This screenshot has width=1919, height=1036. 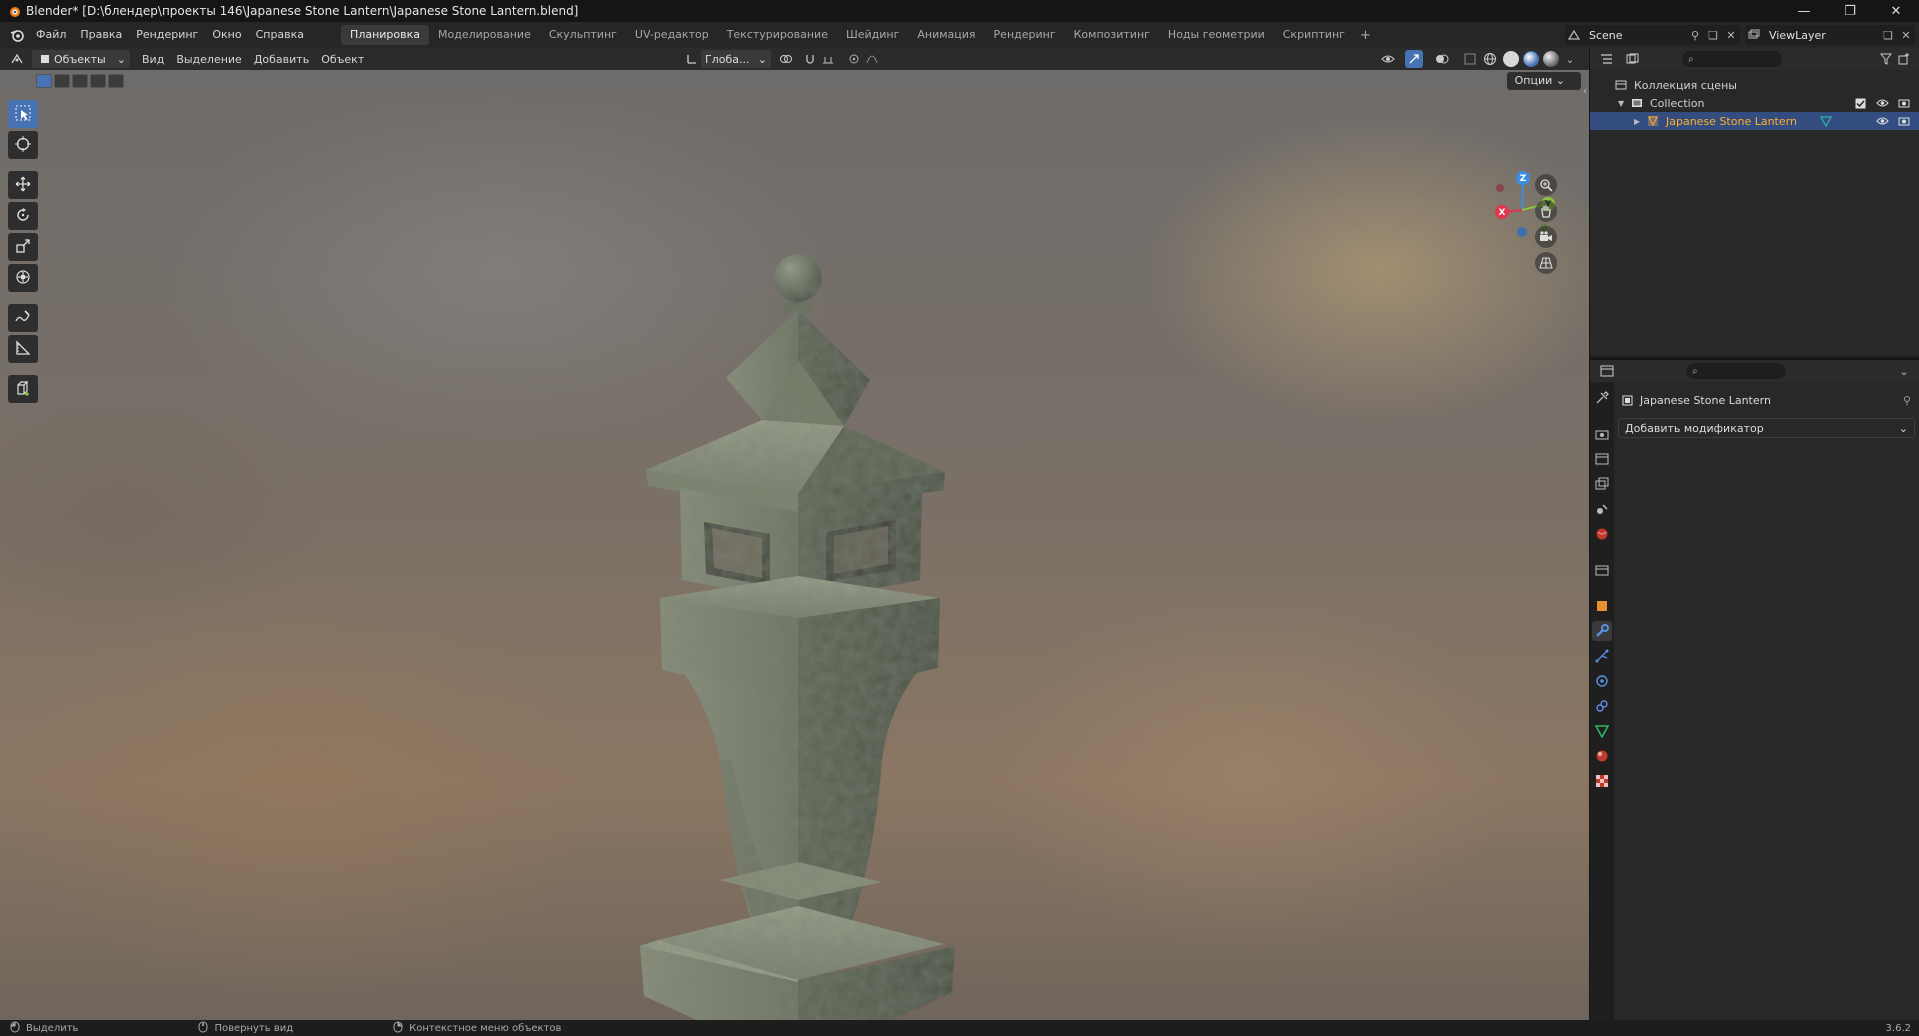 What do you see at coordinates (1414, 59) in the screenshot?
I see `gizmo-toggle-icon` at bounding box center [1414, 59].